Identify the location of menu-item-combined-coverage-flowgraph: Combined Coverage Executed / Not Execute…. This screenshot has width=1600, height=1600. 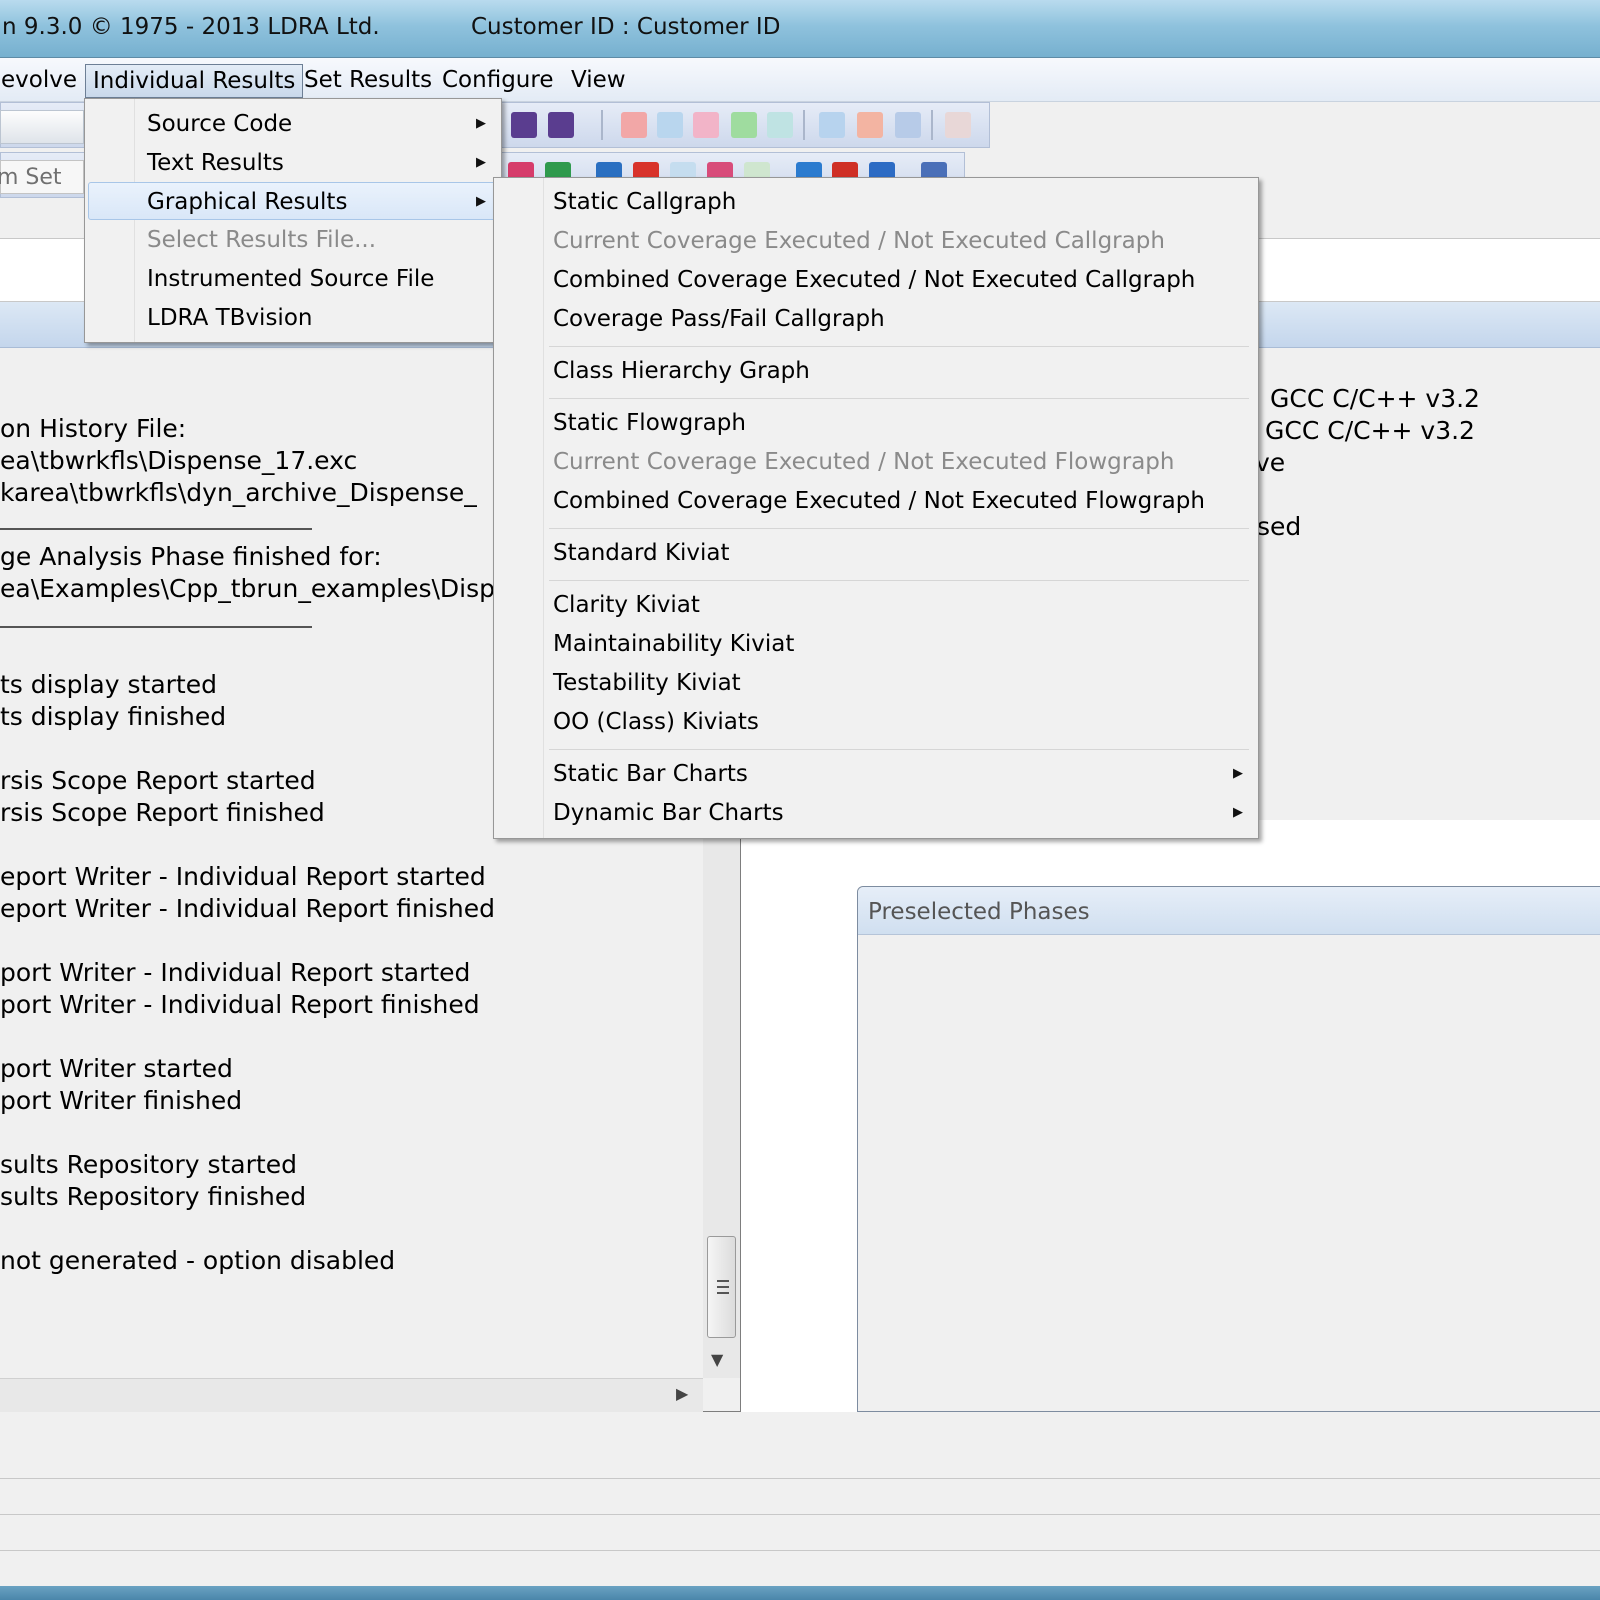
(874, 501).